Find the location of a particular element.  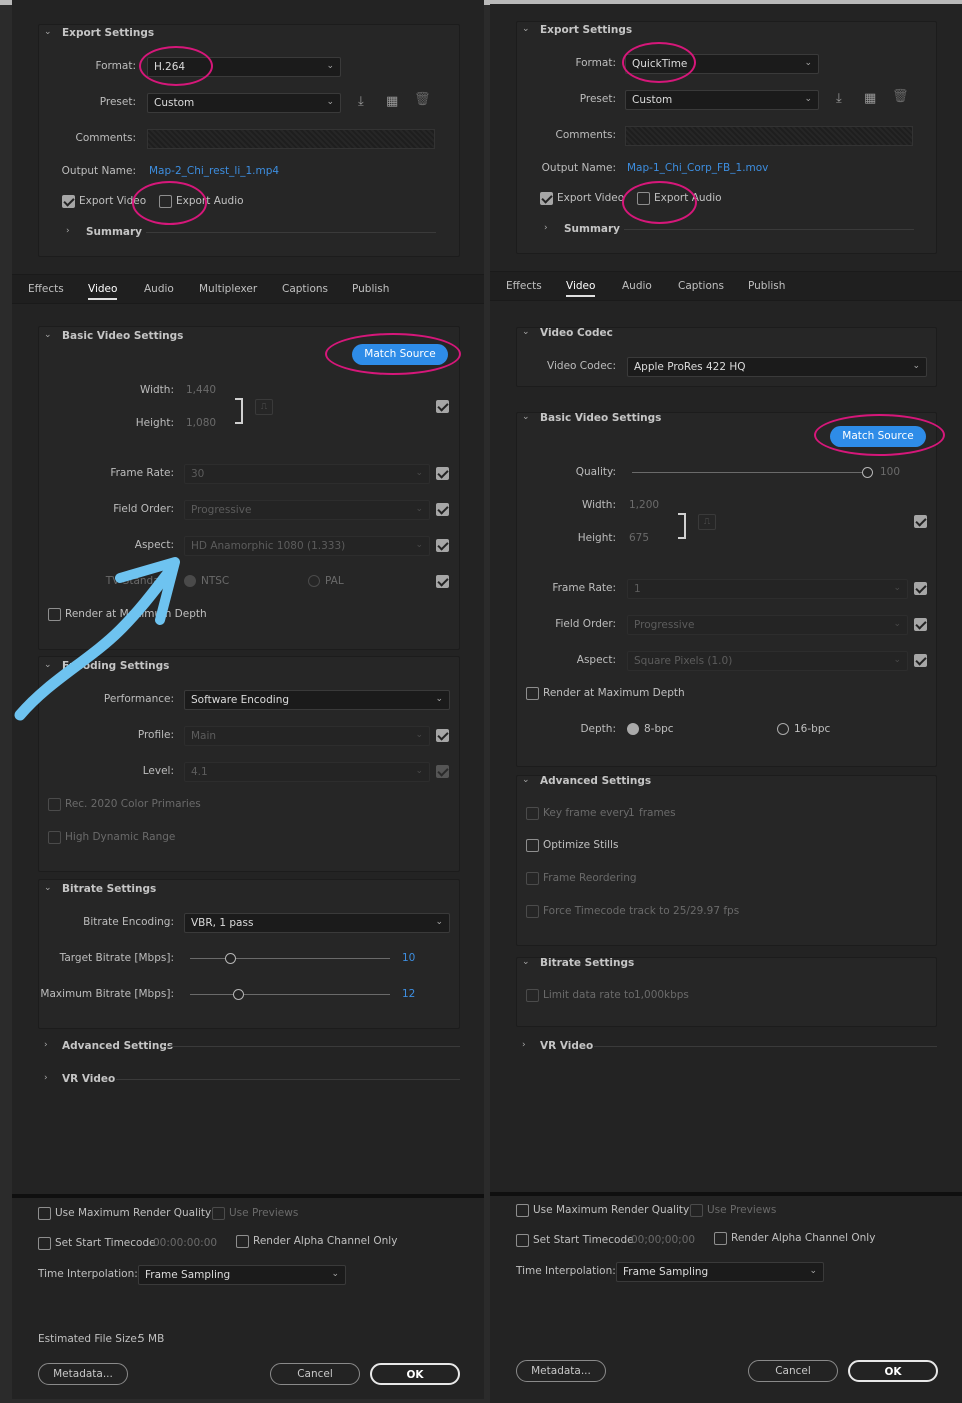

performance-dropdown: Software Encoding ⌄ is located at coordinates (317, 700).